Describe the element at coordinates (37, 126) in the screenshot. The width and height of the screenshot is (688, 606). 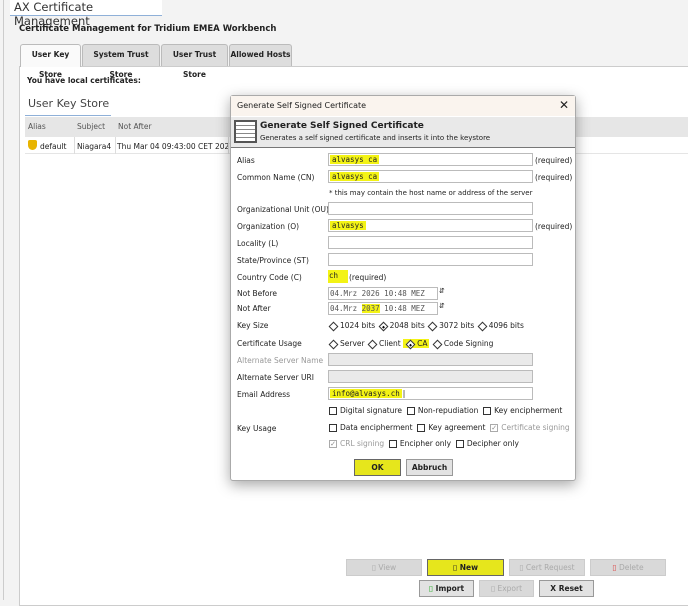
I see `col-alias: Alias` at that location.